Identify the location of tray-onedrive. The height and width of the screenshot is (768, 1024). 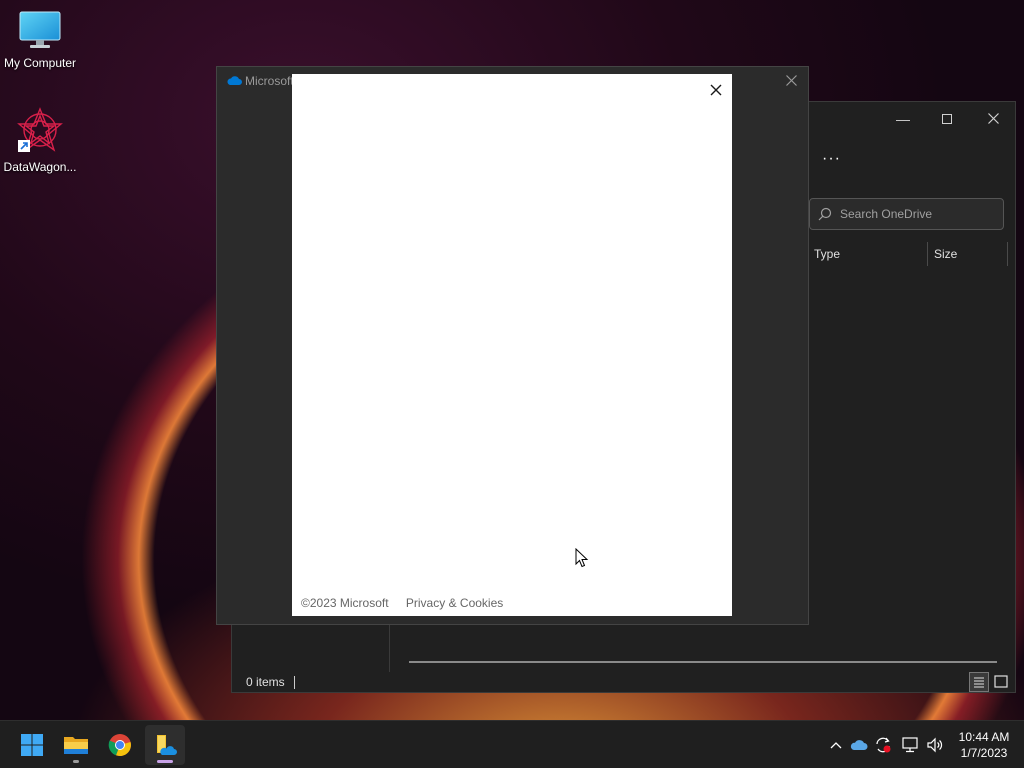
(859, 745).